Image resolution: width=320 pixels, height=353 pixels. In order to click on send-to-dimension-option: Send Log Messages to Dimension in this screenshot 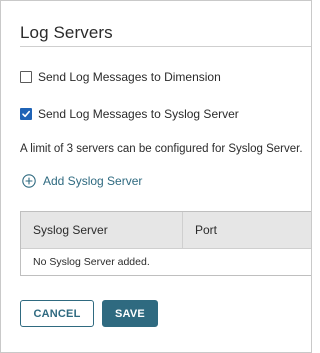, I will do `click(120, 77)`.